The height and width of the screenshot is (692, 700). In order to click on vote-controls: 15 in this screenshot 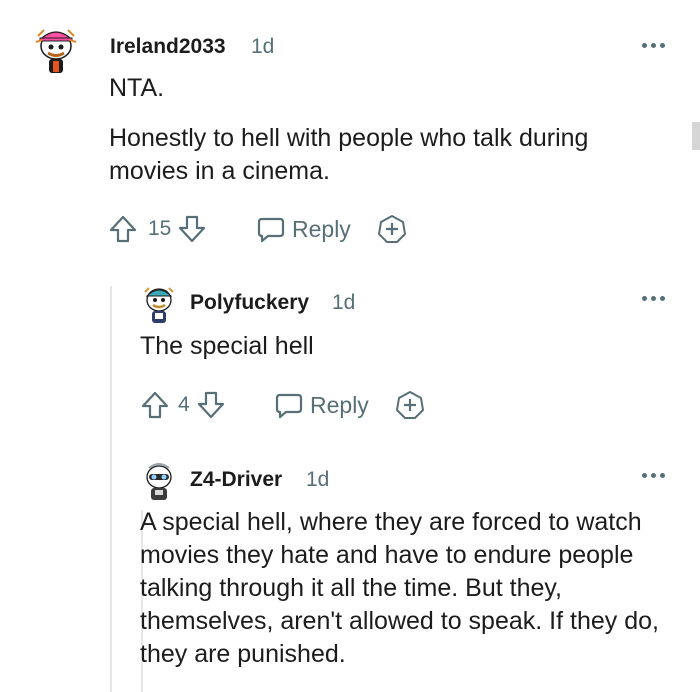, I will do `click(157, 229)`.